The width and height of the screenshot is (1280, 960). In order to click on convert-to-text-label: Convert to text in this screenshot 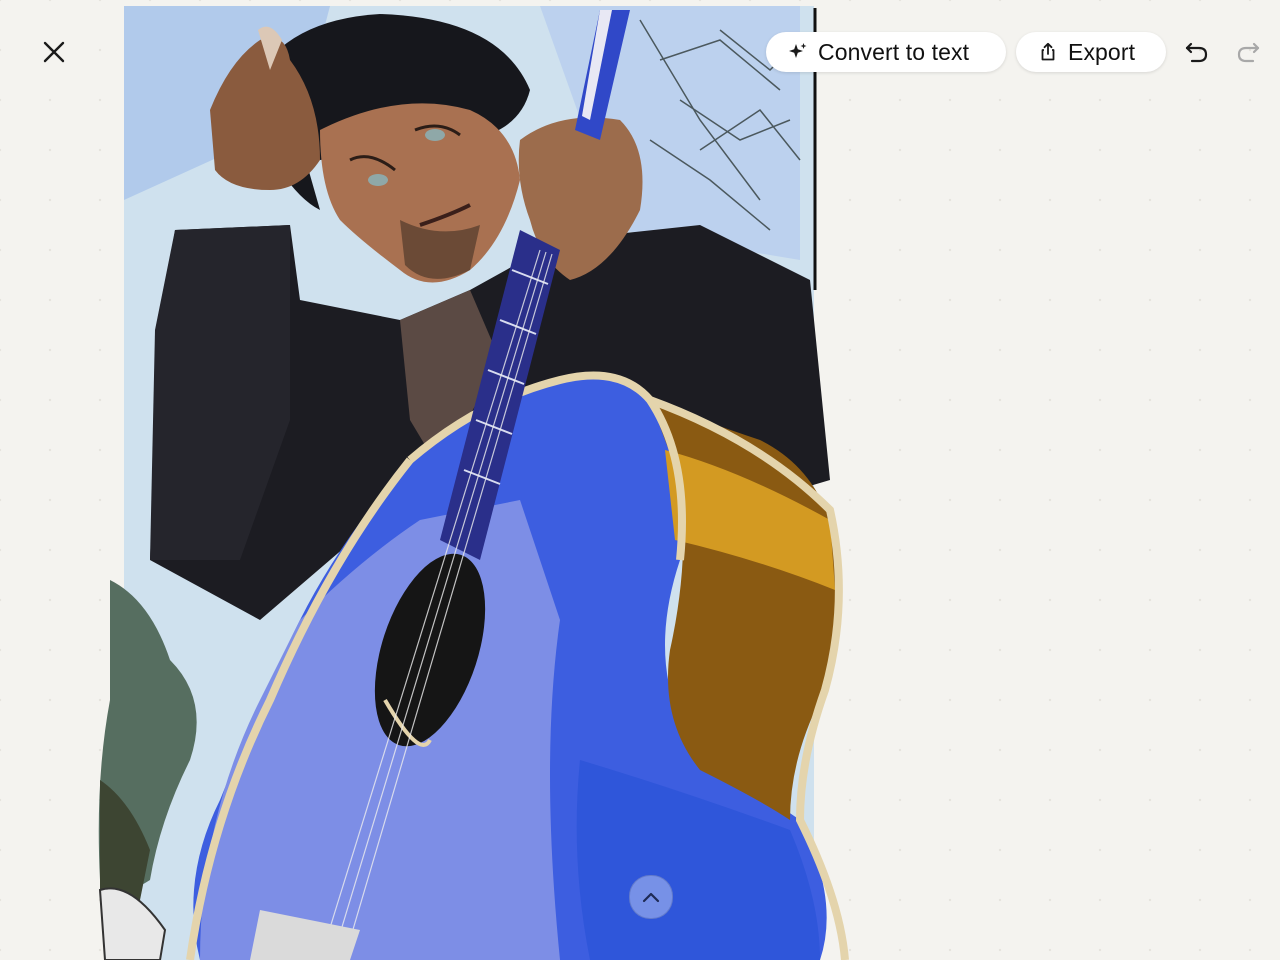, I will do `click(894, 51)`.